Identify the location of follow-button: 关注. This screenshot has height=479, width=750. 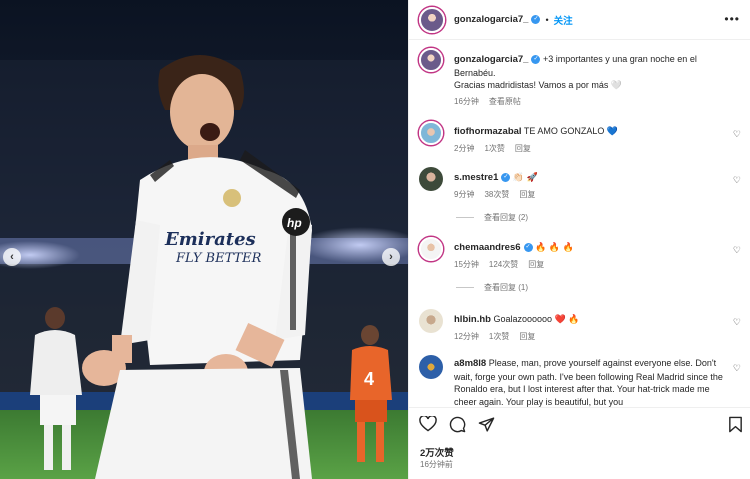
(563, 20).